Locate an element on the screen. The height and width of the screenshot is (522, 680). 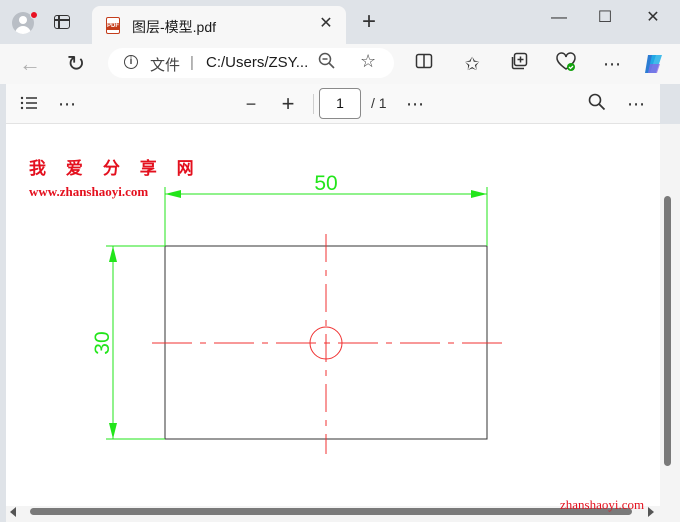
collections-icon is located at coordinates (520, 64).